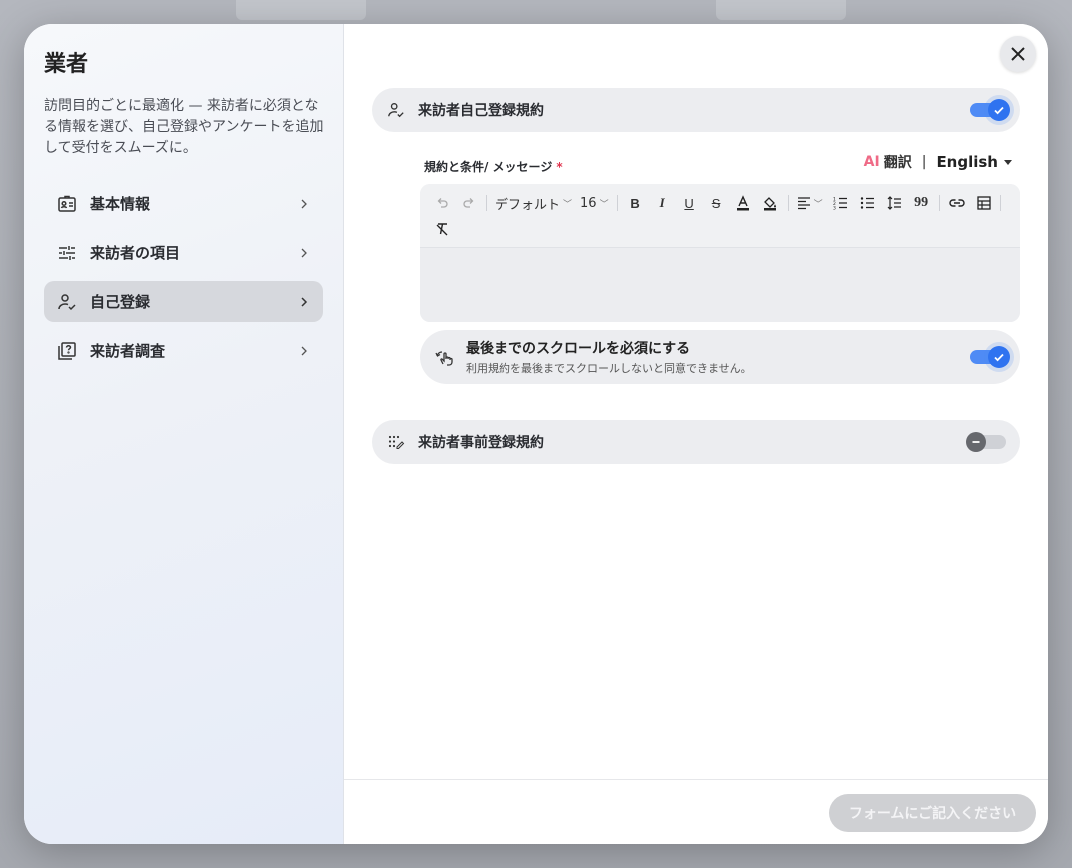 The image size is (1072, 868). I want to click on text-color-icon, so click(743, 203).